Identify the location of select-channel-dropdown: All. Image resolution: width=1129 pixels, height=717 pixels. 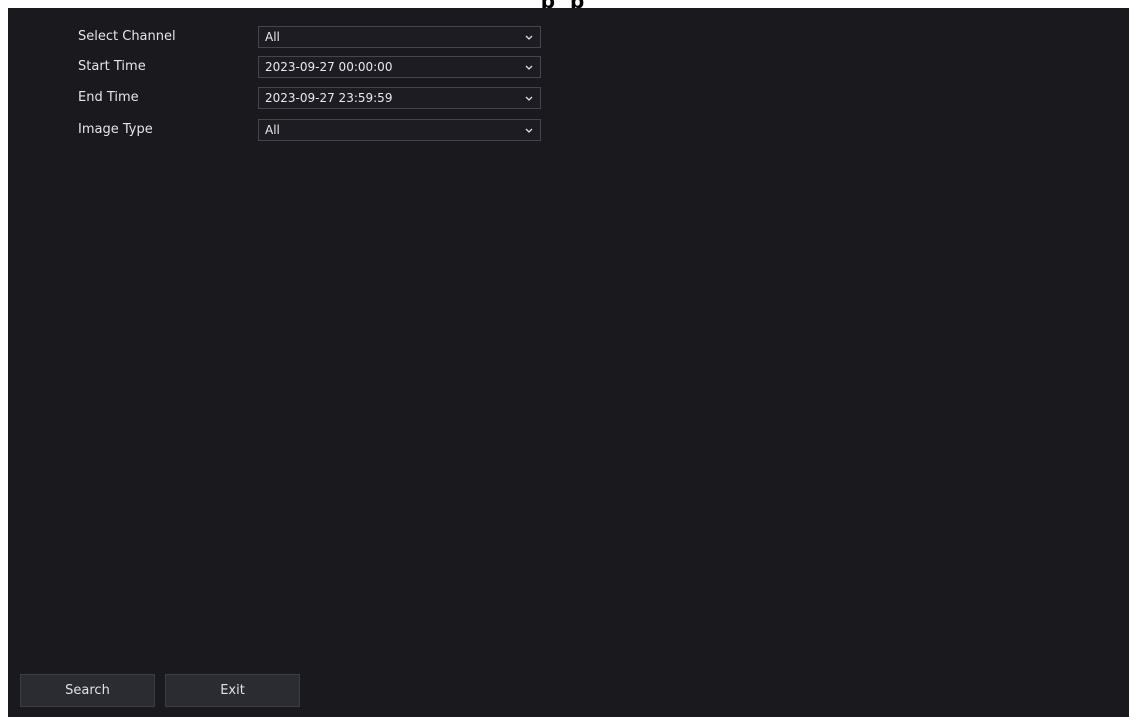
(399, 37).